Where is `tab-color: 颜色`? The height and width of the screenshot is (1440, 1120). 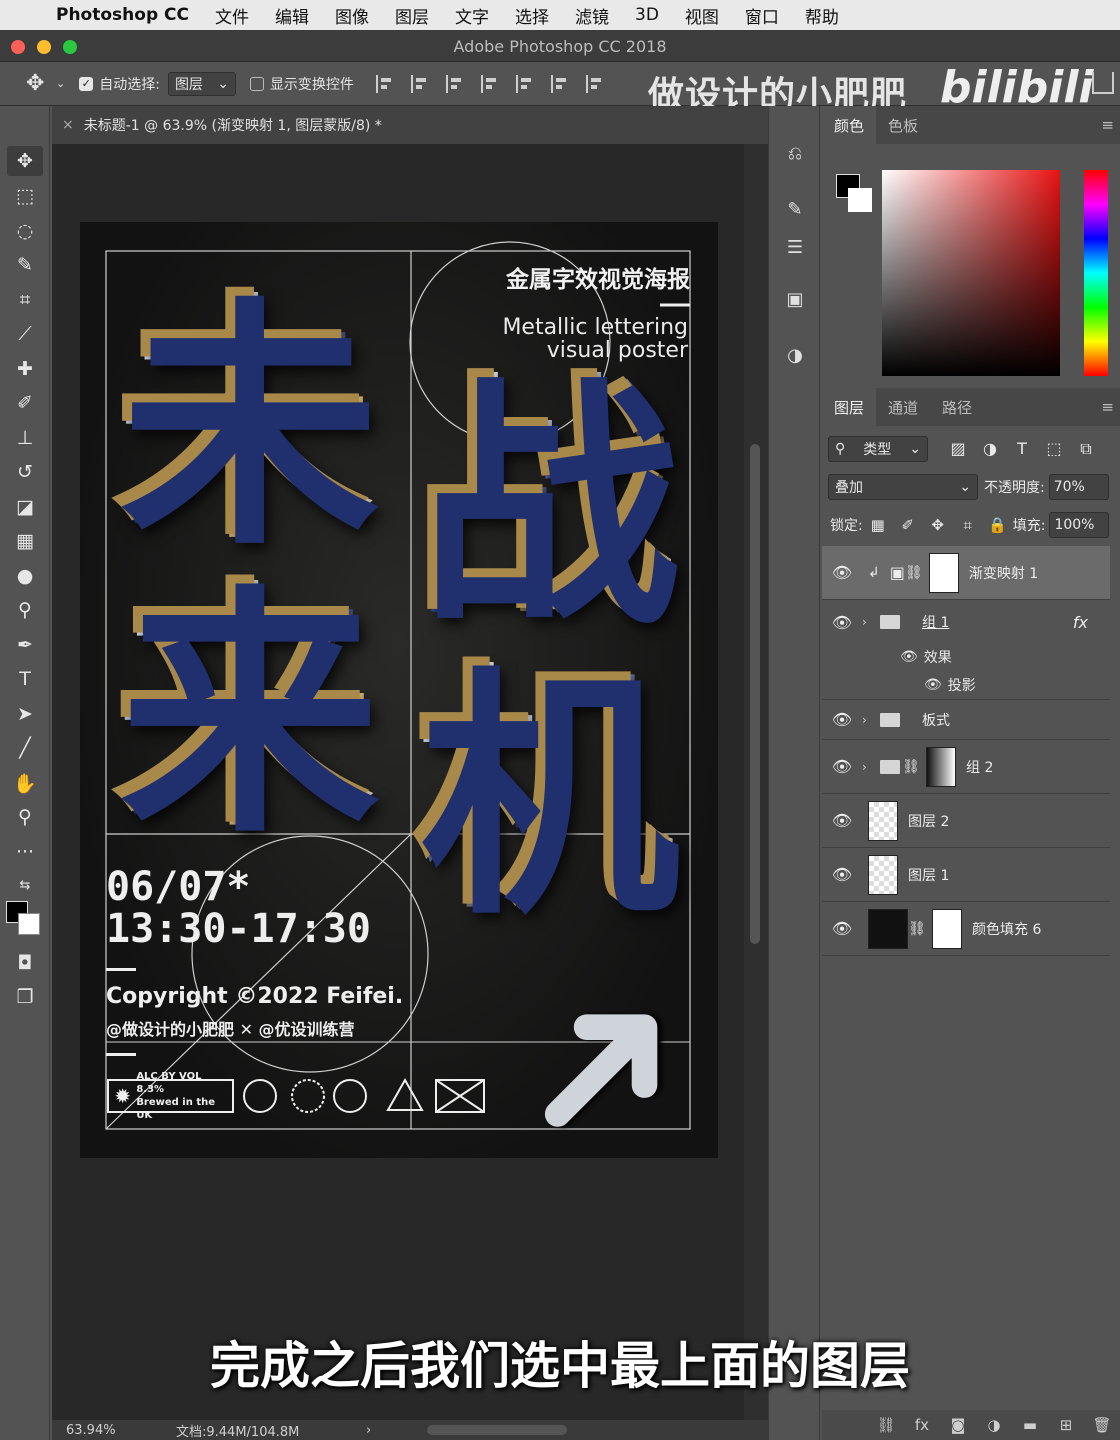 tab-color: 颜色 is located at coordinates (849, 125).